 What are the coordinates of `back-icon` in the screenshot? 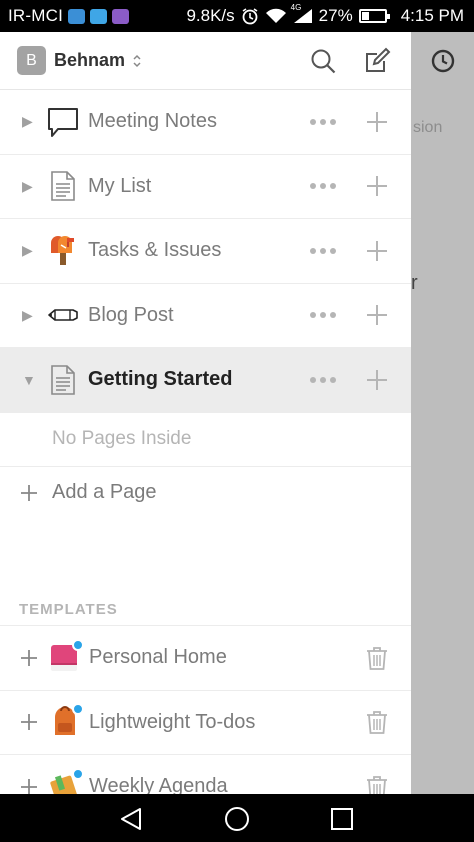 It's located at (131, 819).